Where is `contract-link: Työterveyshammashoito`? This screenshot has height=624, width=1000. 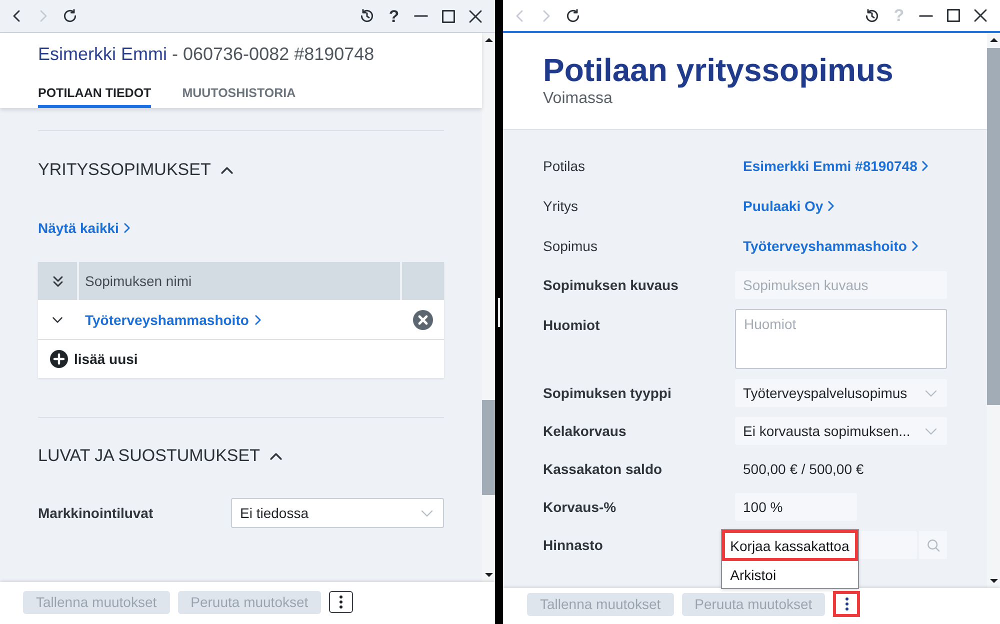
contract-link: Työterveyshammashoito is located at coordinates (173, 320).